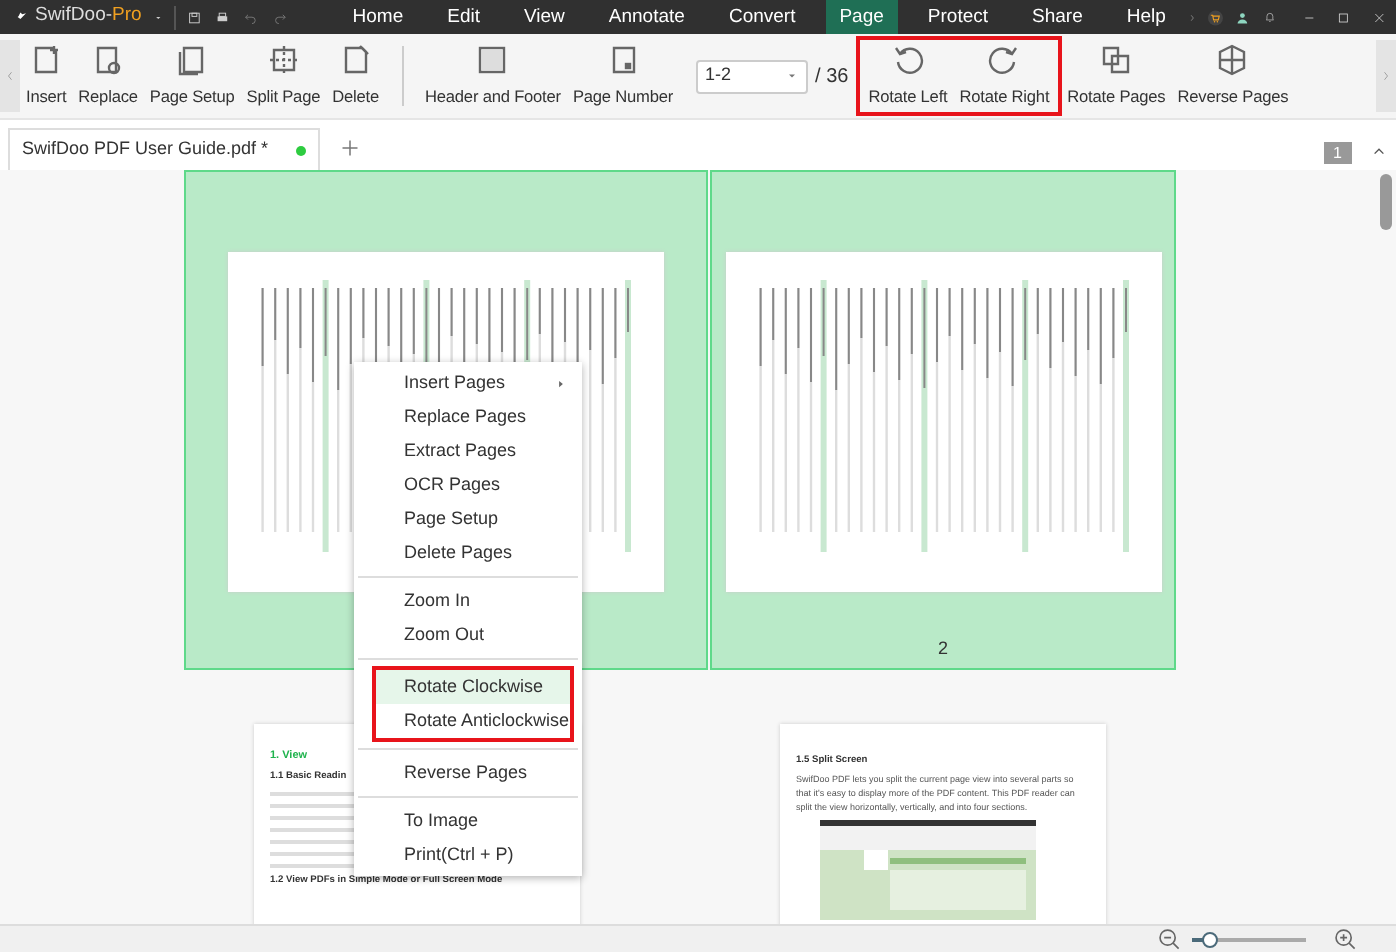  What do you see at coordinates (468, 601) in the screenshot?
I see `menu-item: Zoom In` at bounding box center [468, 601].